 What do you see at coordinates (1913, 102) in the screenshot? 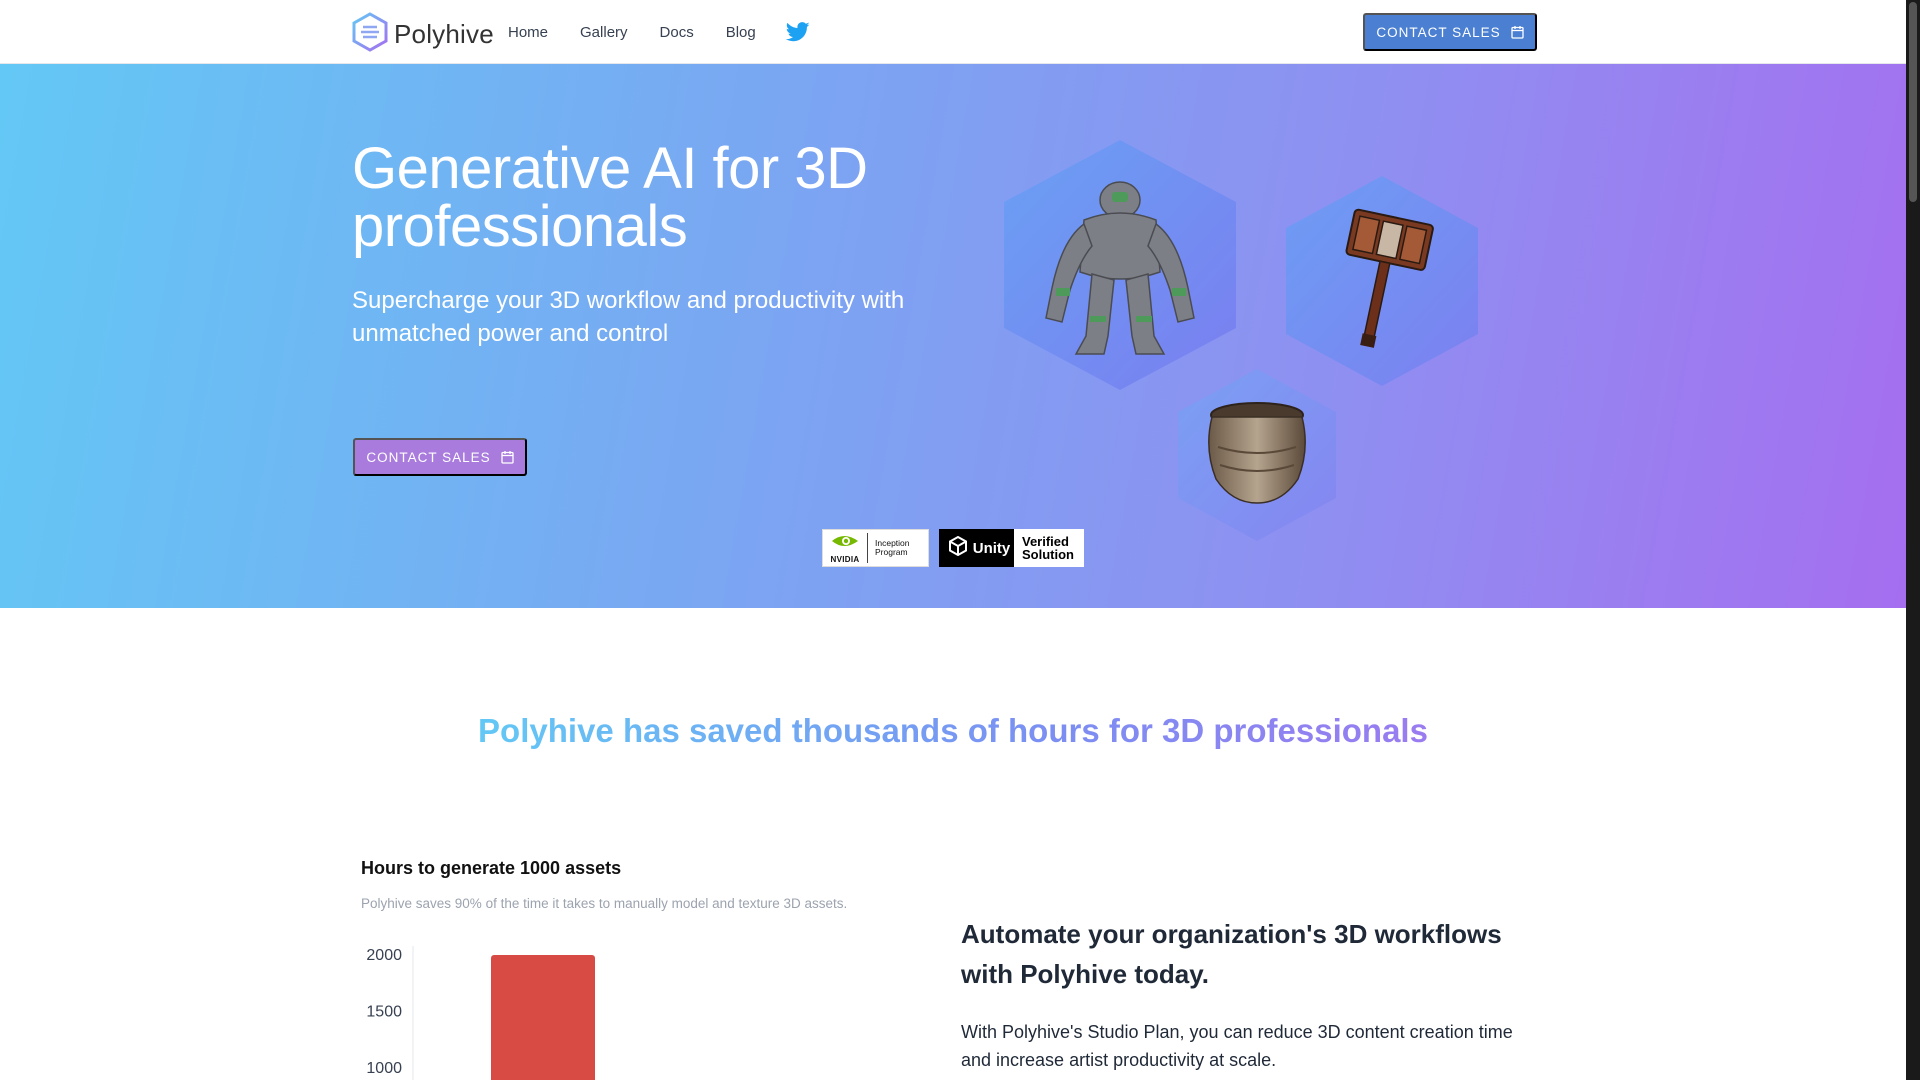
I see `scrollbar-thumb` at bounding box center [1913, 102].